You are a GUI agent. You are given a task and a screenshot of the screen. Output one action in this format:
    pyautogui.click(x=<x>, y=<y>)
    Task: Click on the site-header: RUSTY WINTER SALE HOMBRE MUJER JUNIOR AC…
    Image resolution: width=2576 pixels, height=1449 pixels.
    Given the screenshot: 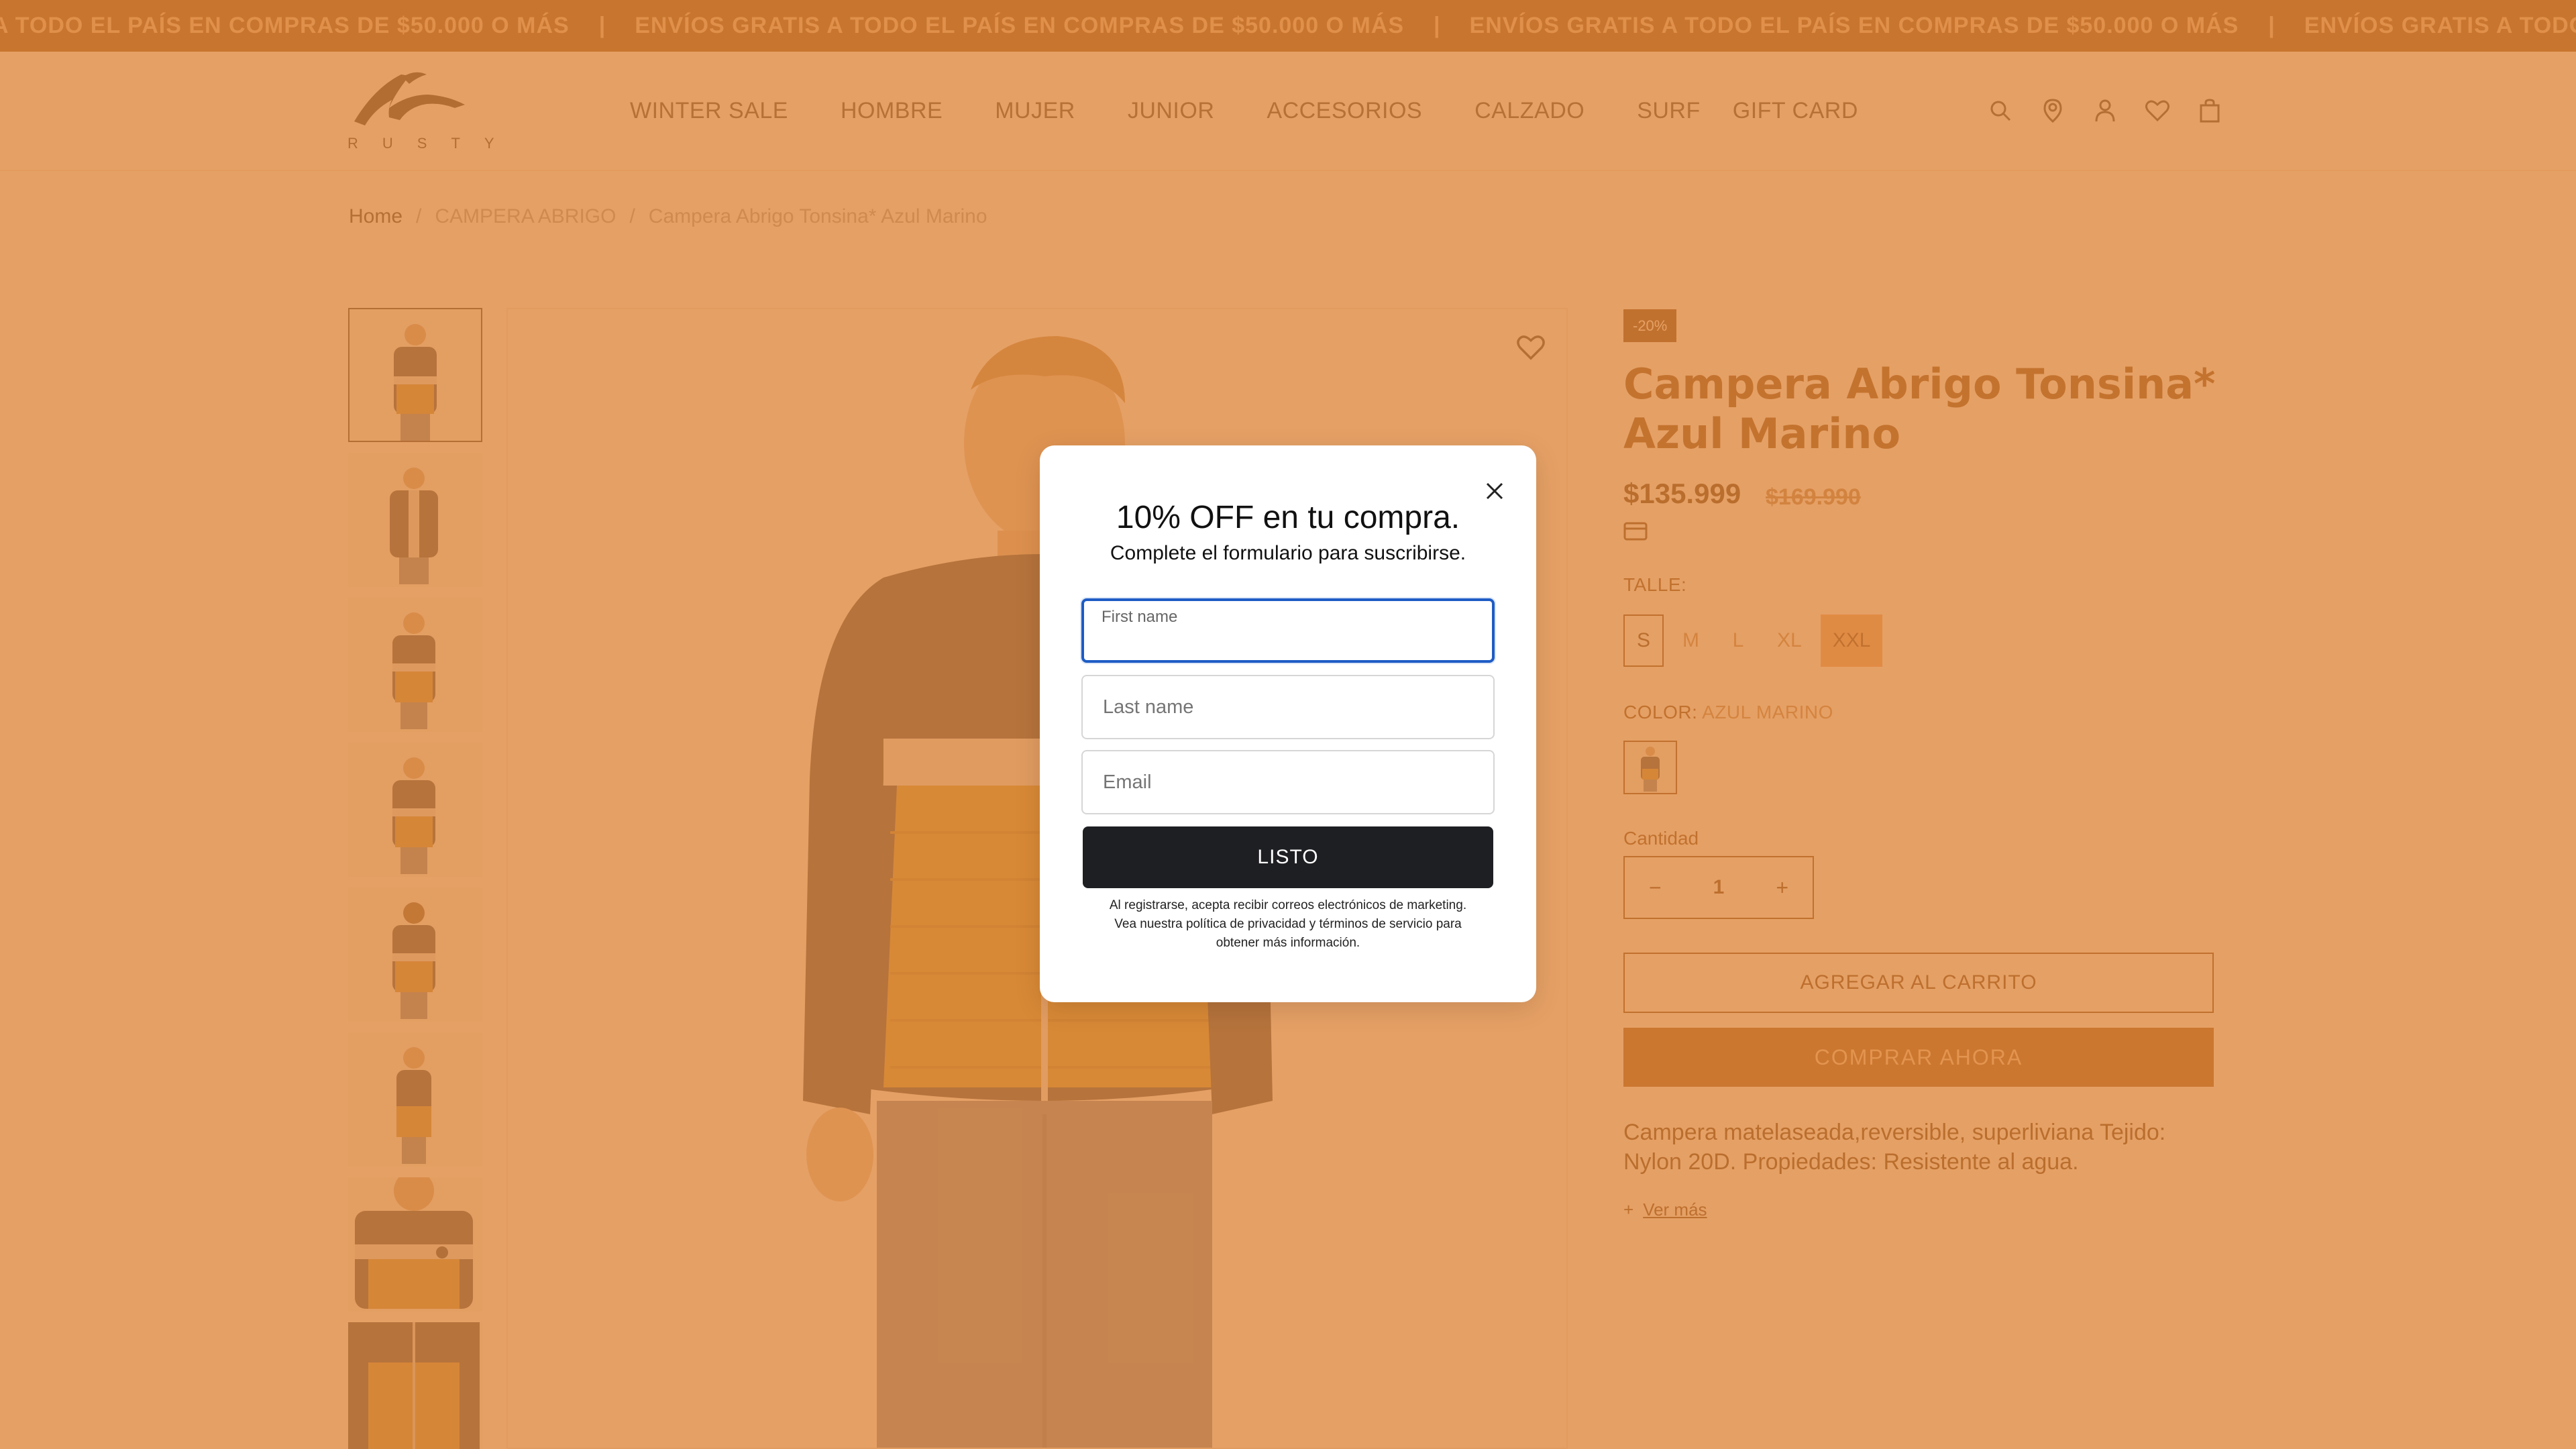 What is the action you would take?
    pyautogui.click(x=1288, y=111)
    